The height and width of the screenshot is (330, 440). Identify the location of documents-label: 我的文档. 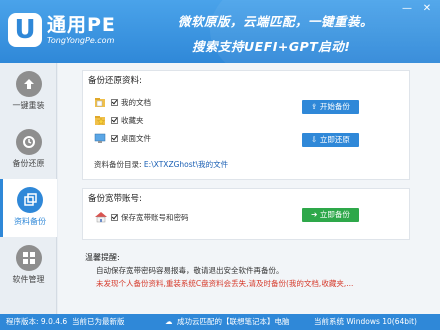
(136, 102).